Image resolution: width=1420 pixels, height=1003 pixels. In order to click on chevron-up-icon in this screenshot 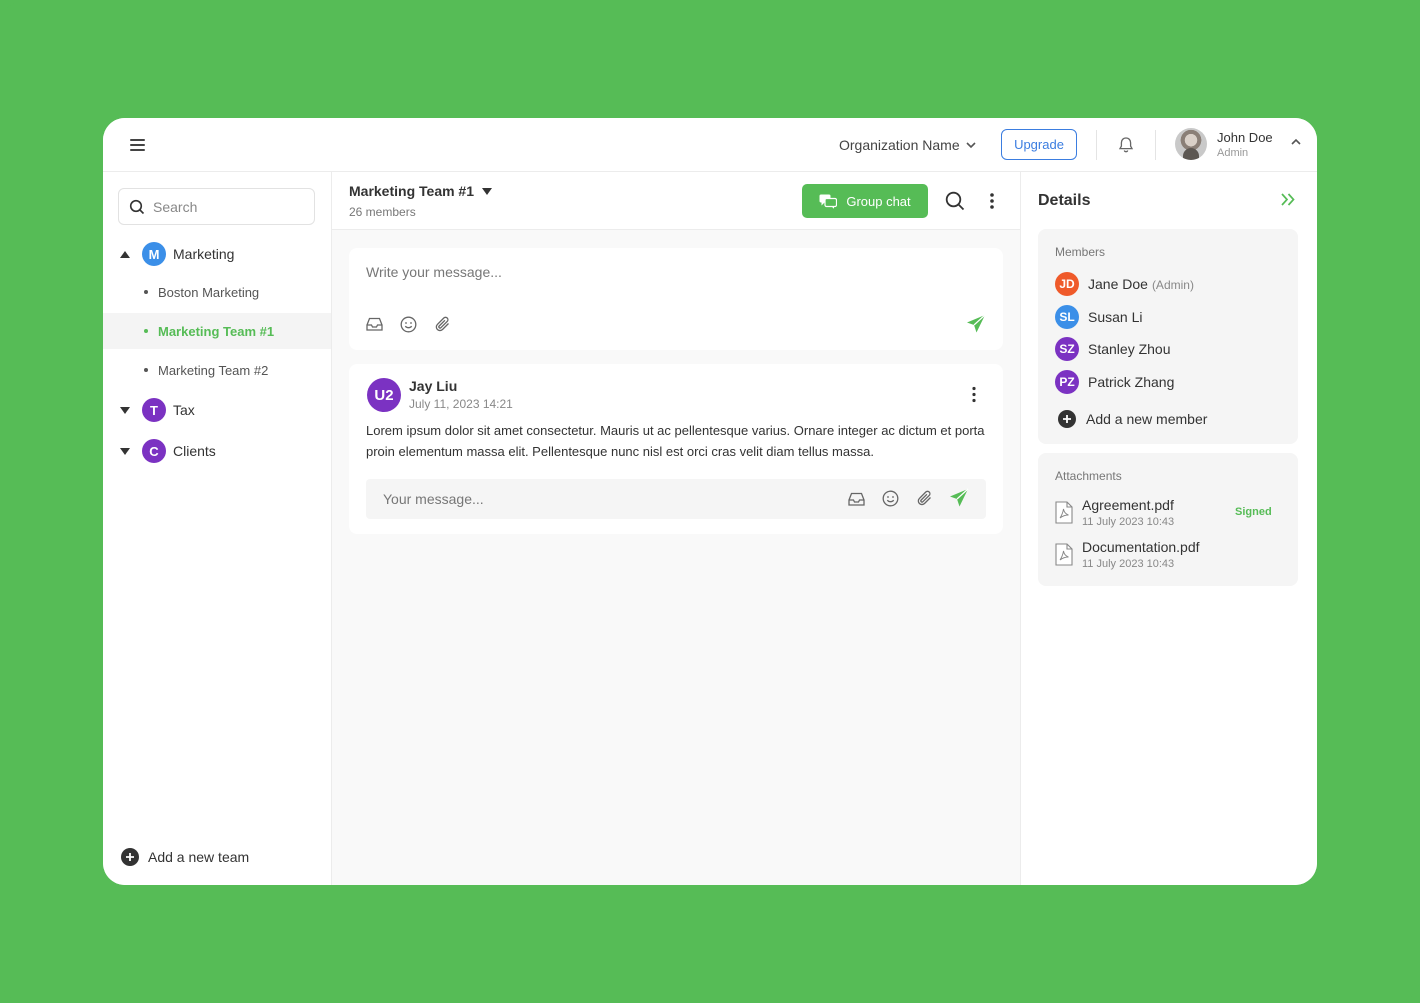, I will do `click(1296, 141)`.